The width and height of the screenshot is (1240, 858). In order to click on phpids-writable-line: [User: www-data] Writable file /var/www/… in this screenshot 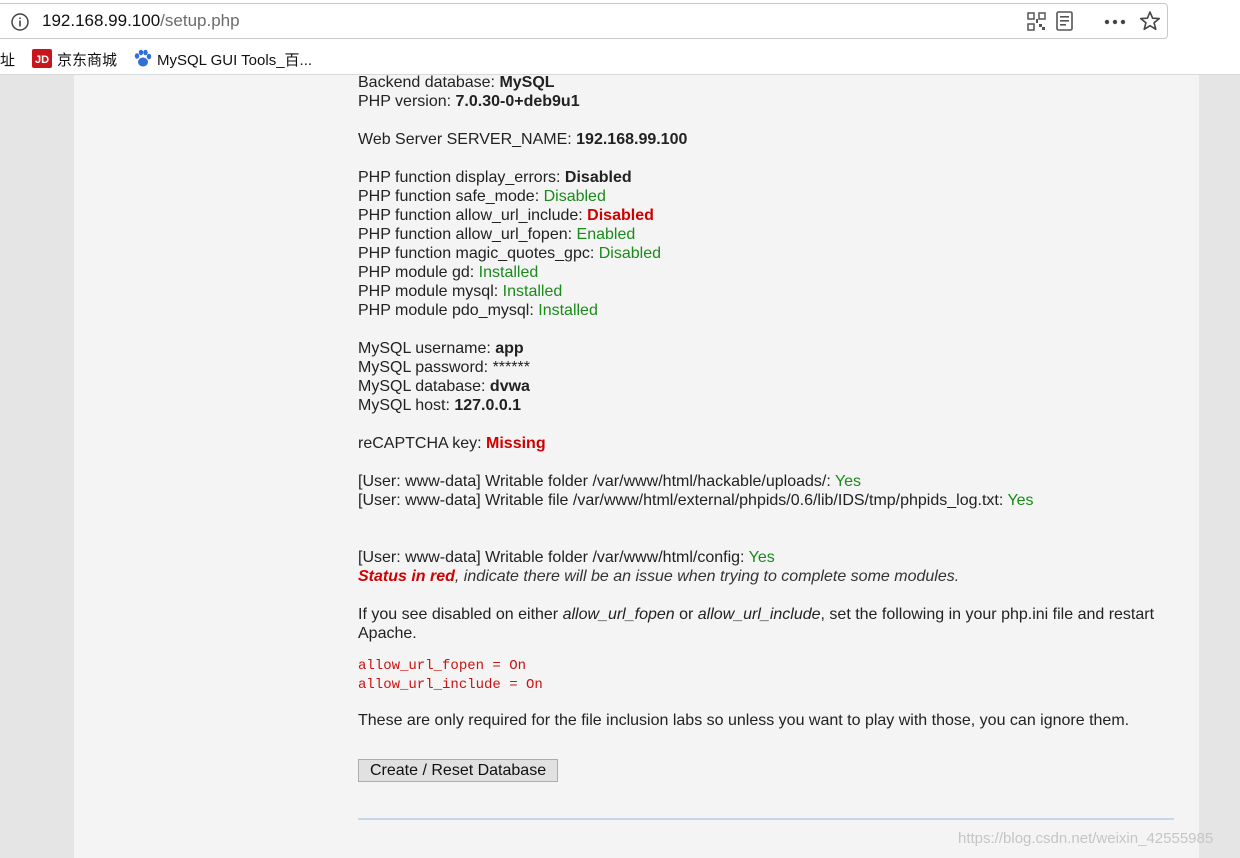, I will do `click(696, 500)`.